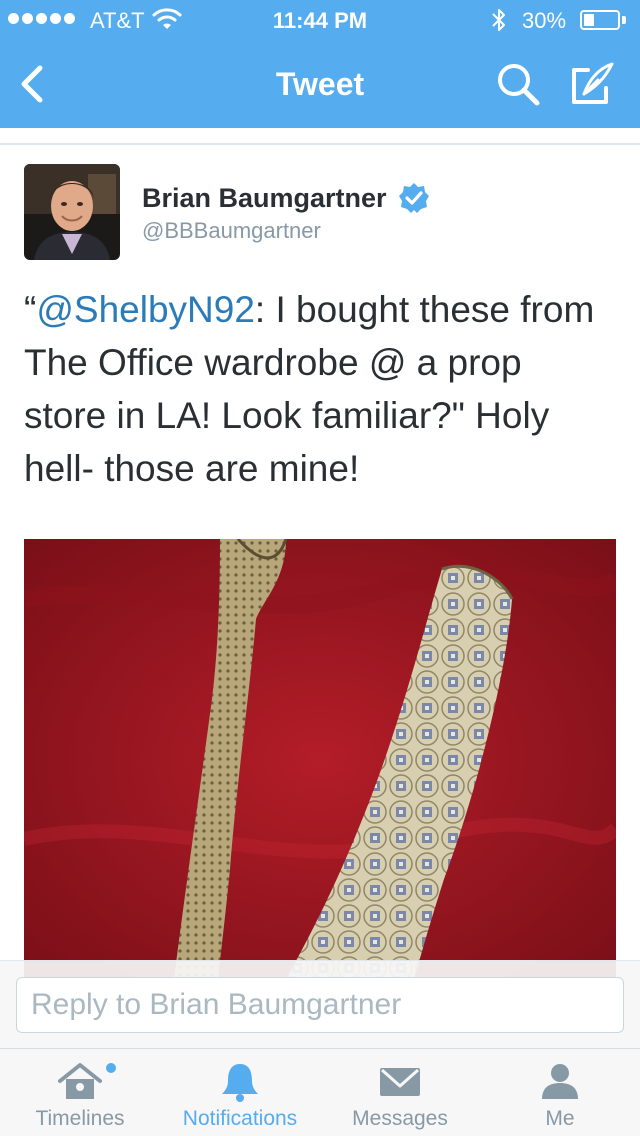 The image size is (640, 1136). What do you see at coordinates (111, 1068) in the screenshot?
I see `notification-dot` at bounding box center [111, 1068].